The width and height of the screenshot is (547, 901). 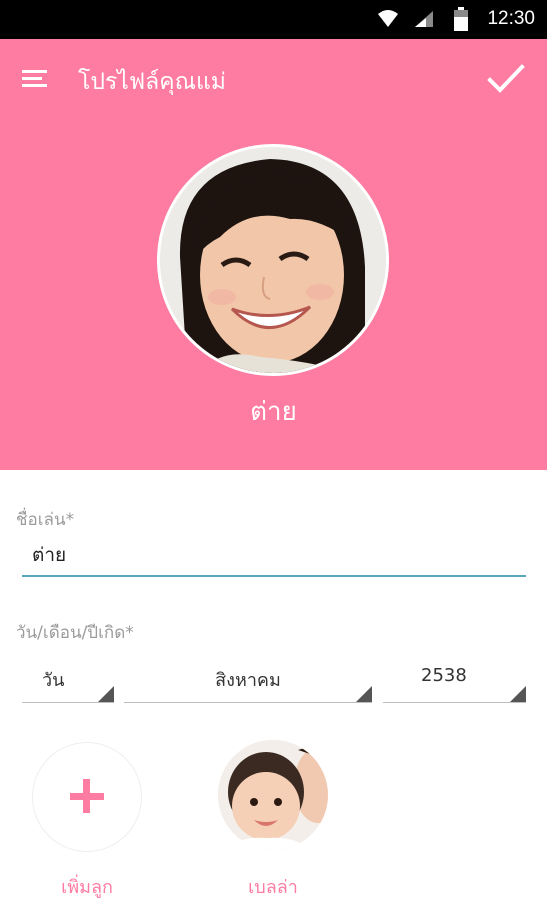 What do you see at coordinates (152, 82) in the screenshot?
I see `page-title: โปรไฟล์คุณแม่` at bounding box center [152, 82].